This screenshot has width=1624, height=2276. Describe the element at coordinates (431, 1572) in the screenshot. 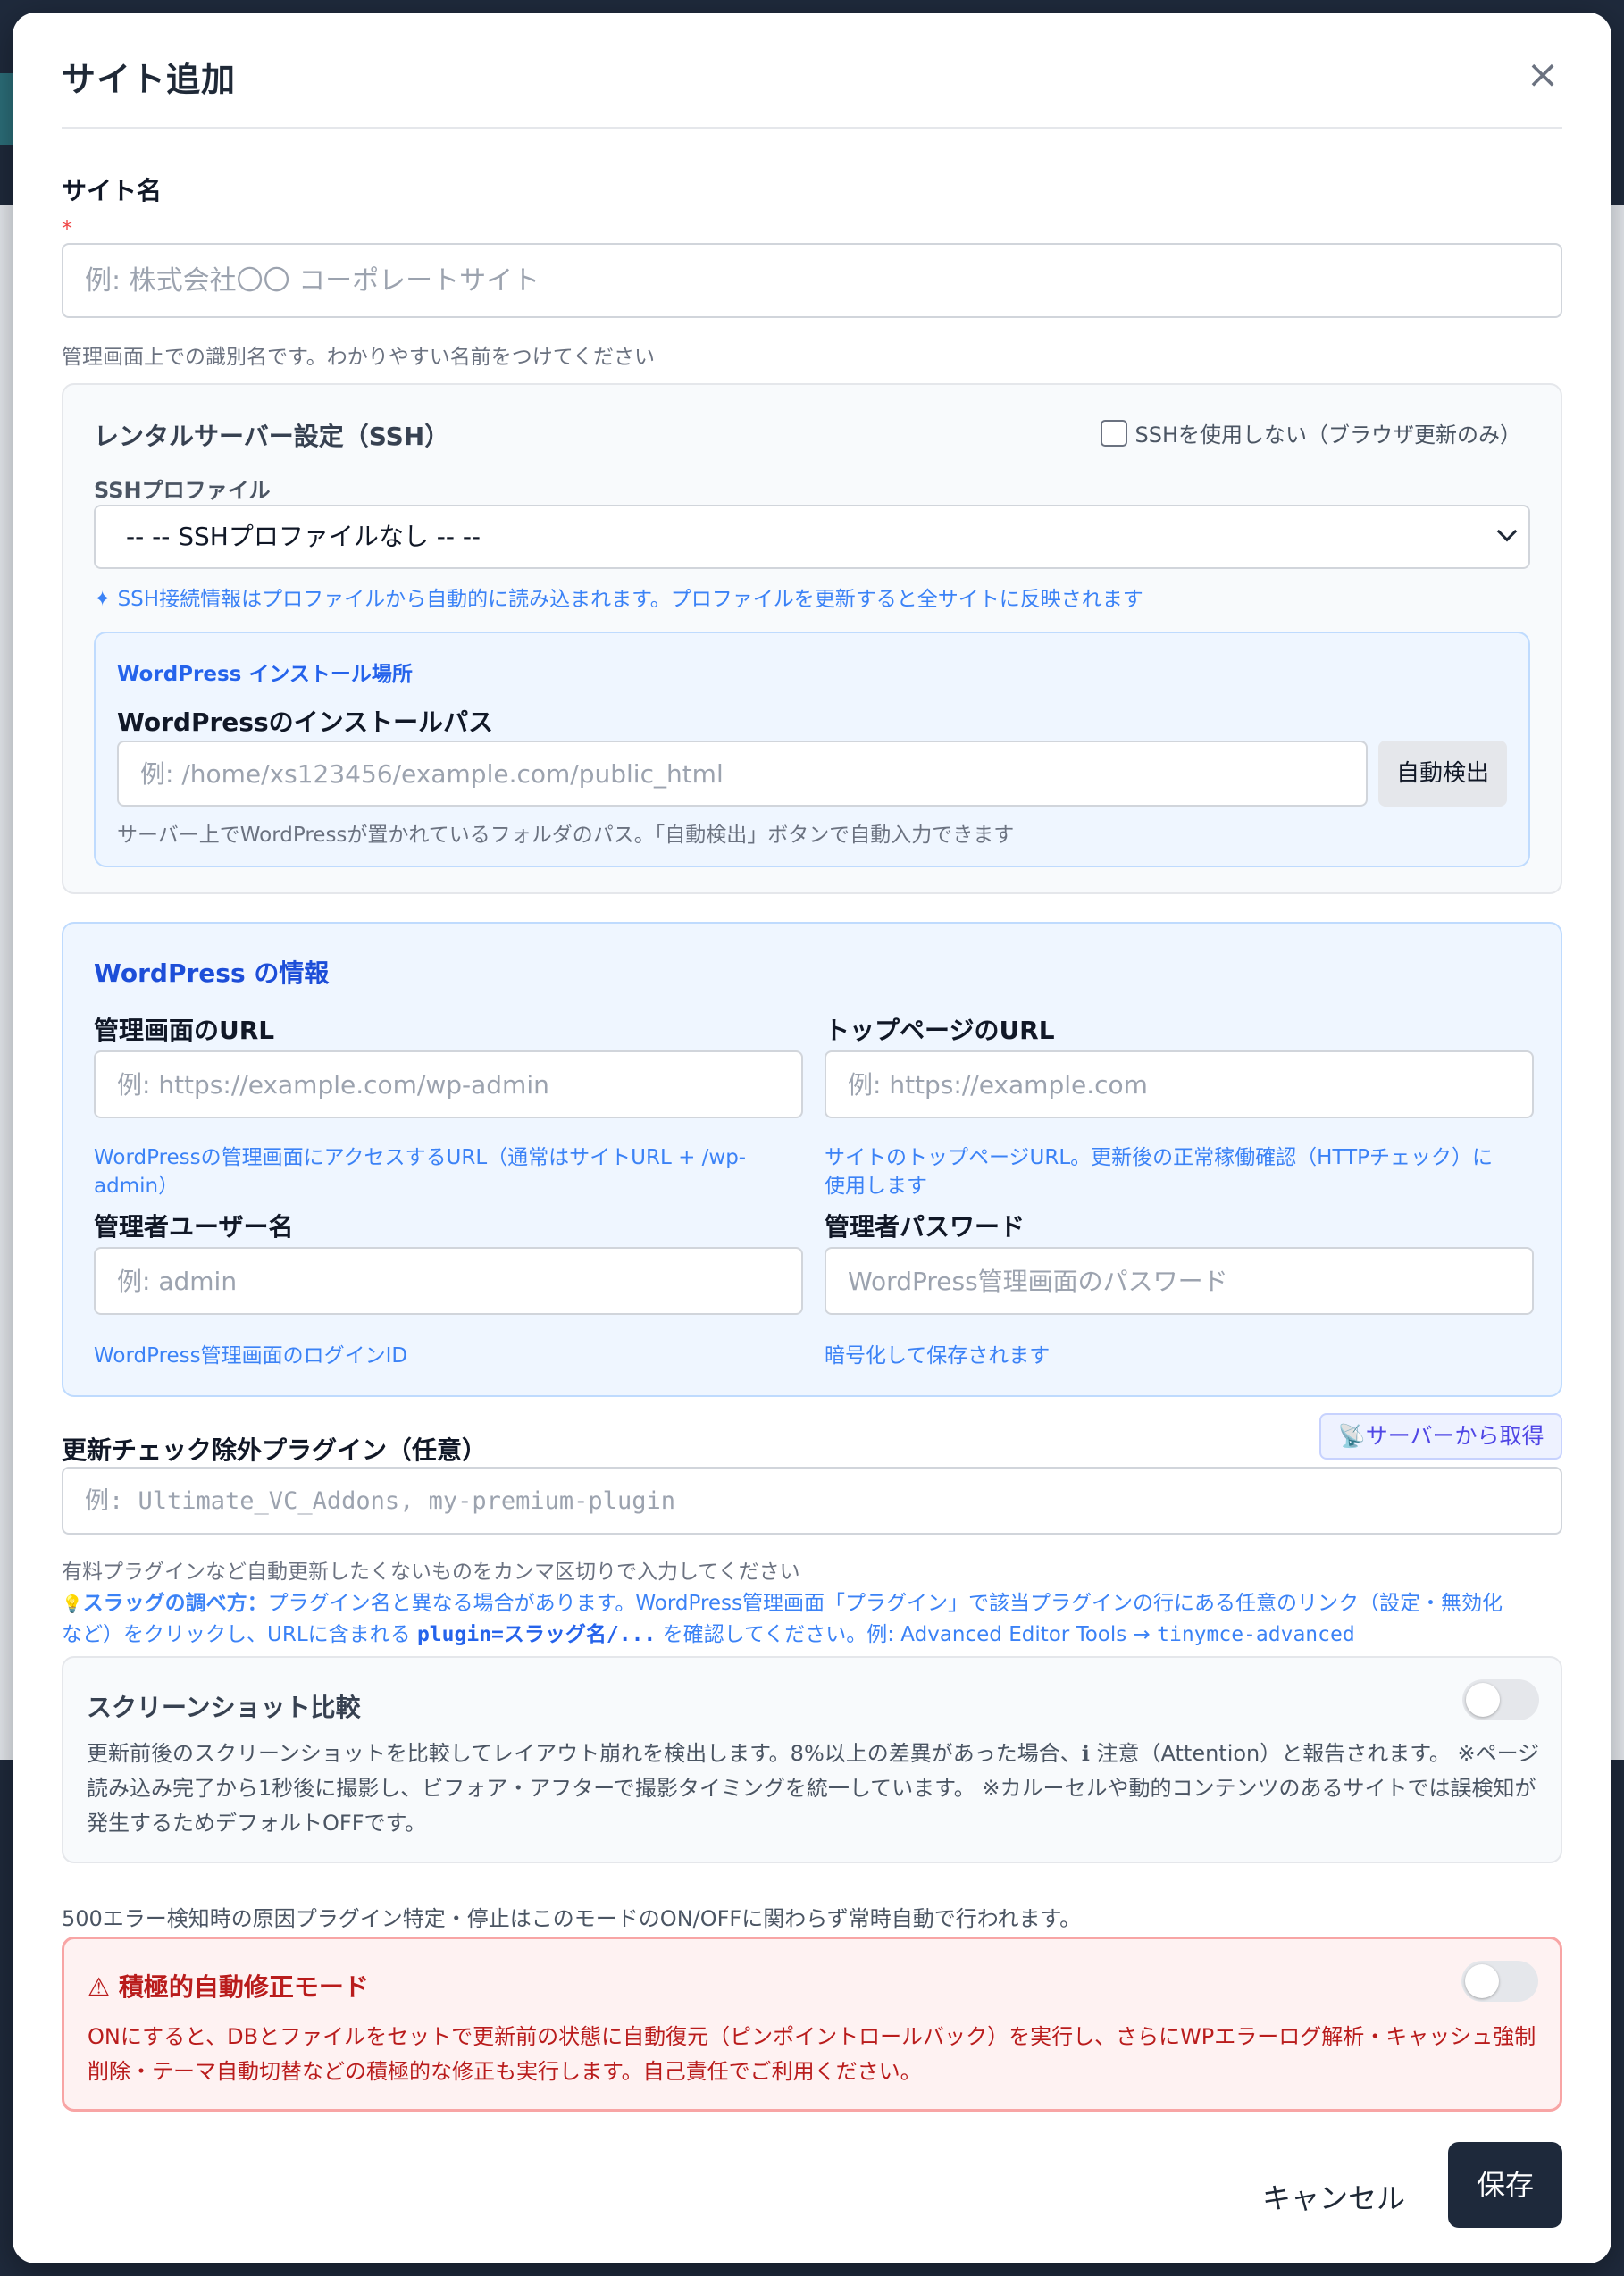

I see `exclude-plugins-hint: 有料プラグインなど自動更新したくないものをカンマ区切りで入力してください` at that location.